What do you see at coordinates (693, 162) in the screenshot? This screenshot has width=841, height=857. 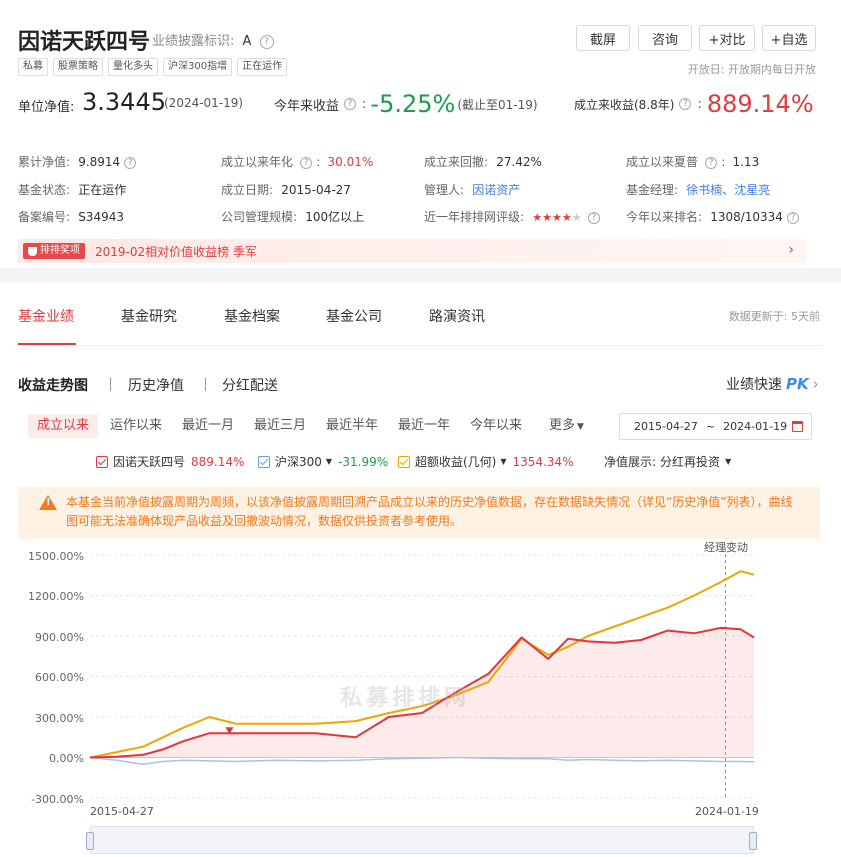 I see `stat-sharpe: 成立以来夏普 ? : 1.13` at bounding box center [693, 162].